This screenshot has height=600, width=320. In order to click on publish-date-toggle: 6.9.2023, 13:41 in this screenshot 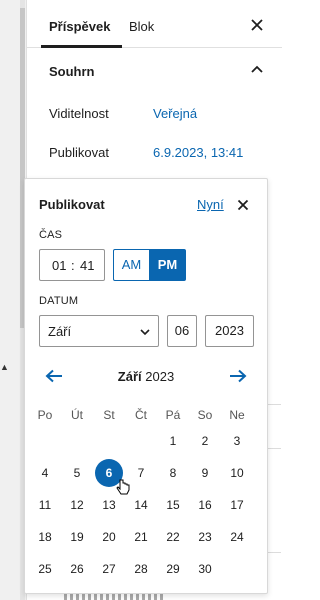, I will do `click(198, 152)`.